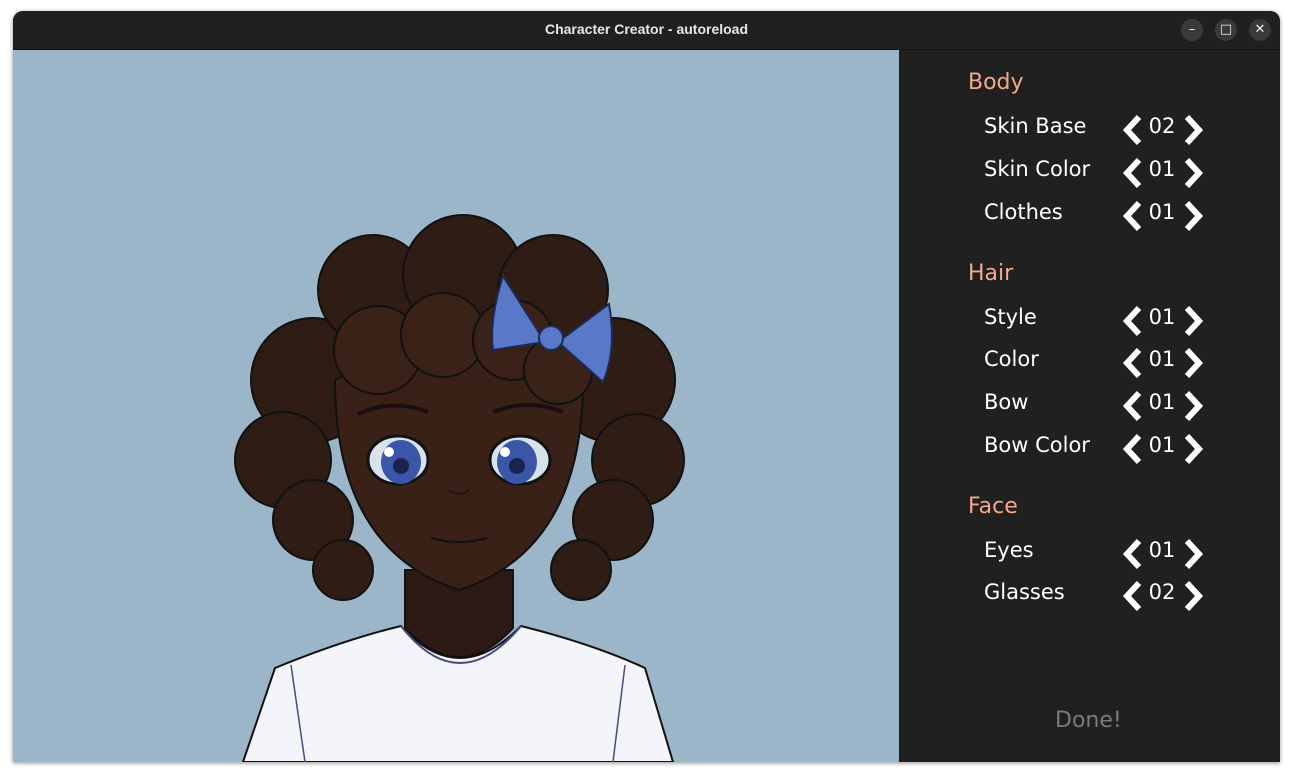  I want to click on window-title: Character Creator - autoreload, so click(646, 29).